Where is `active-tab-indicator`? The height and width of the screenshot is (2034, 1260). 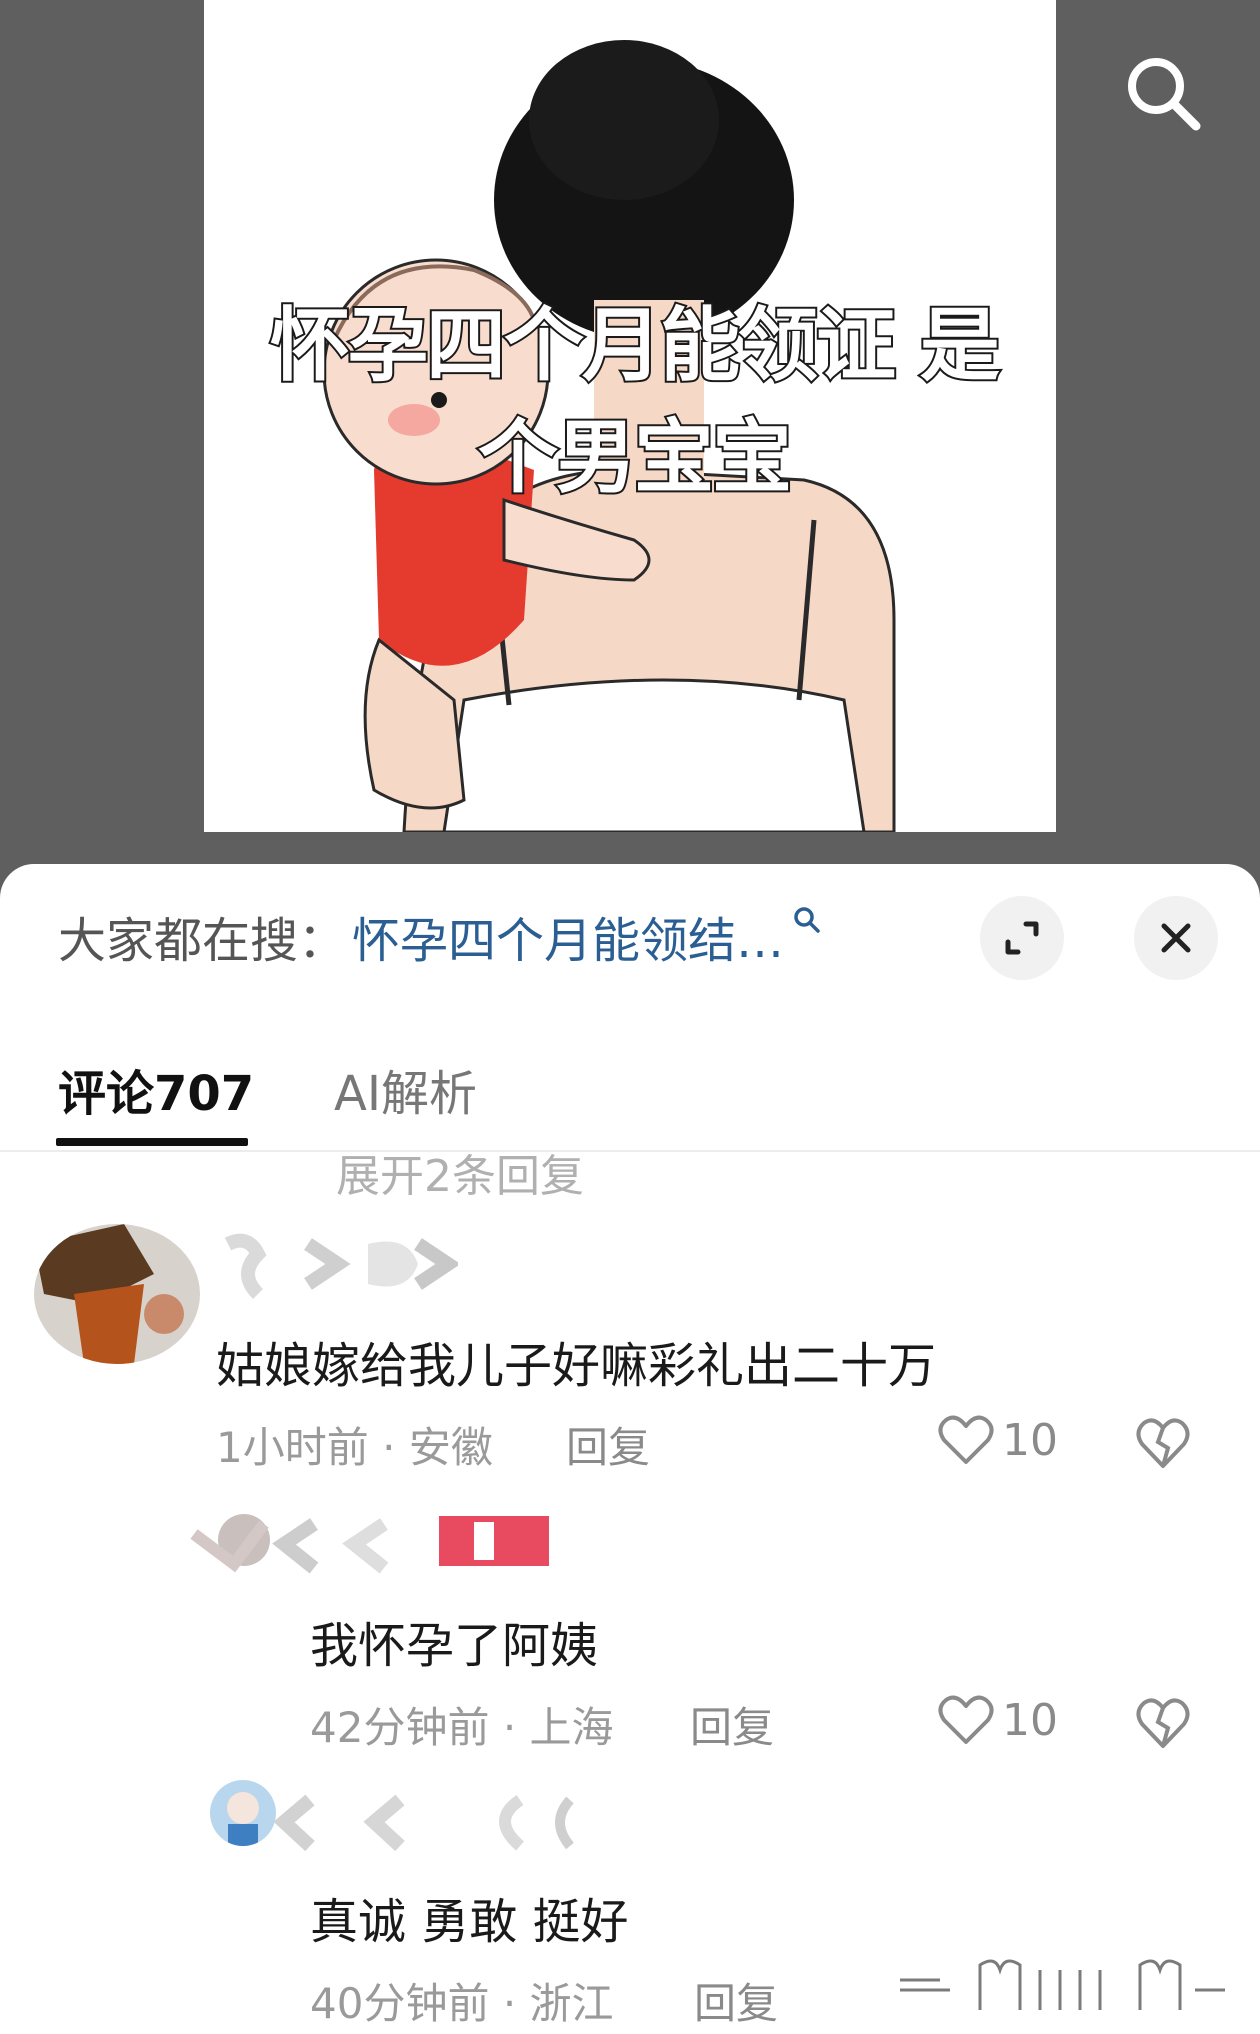 active-tab-indicator is located at coordinates (152, 1142).